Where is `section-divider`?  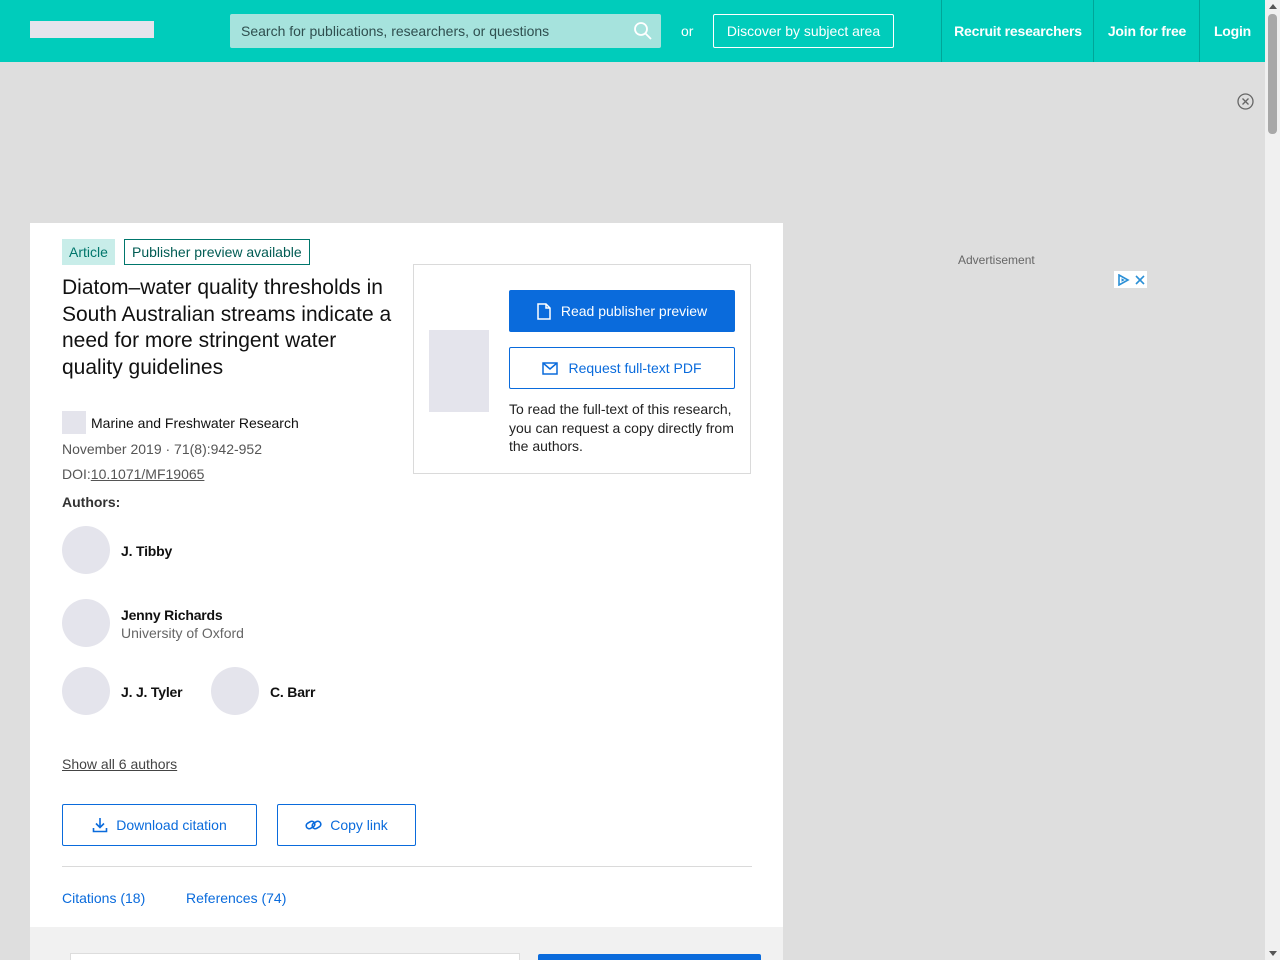
section-divider is located at coordinates (407, 866).